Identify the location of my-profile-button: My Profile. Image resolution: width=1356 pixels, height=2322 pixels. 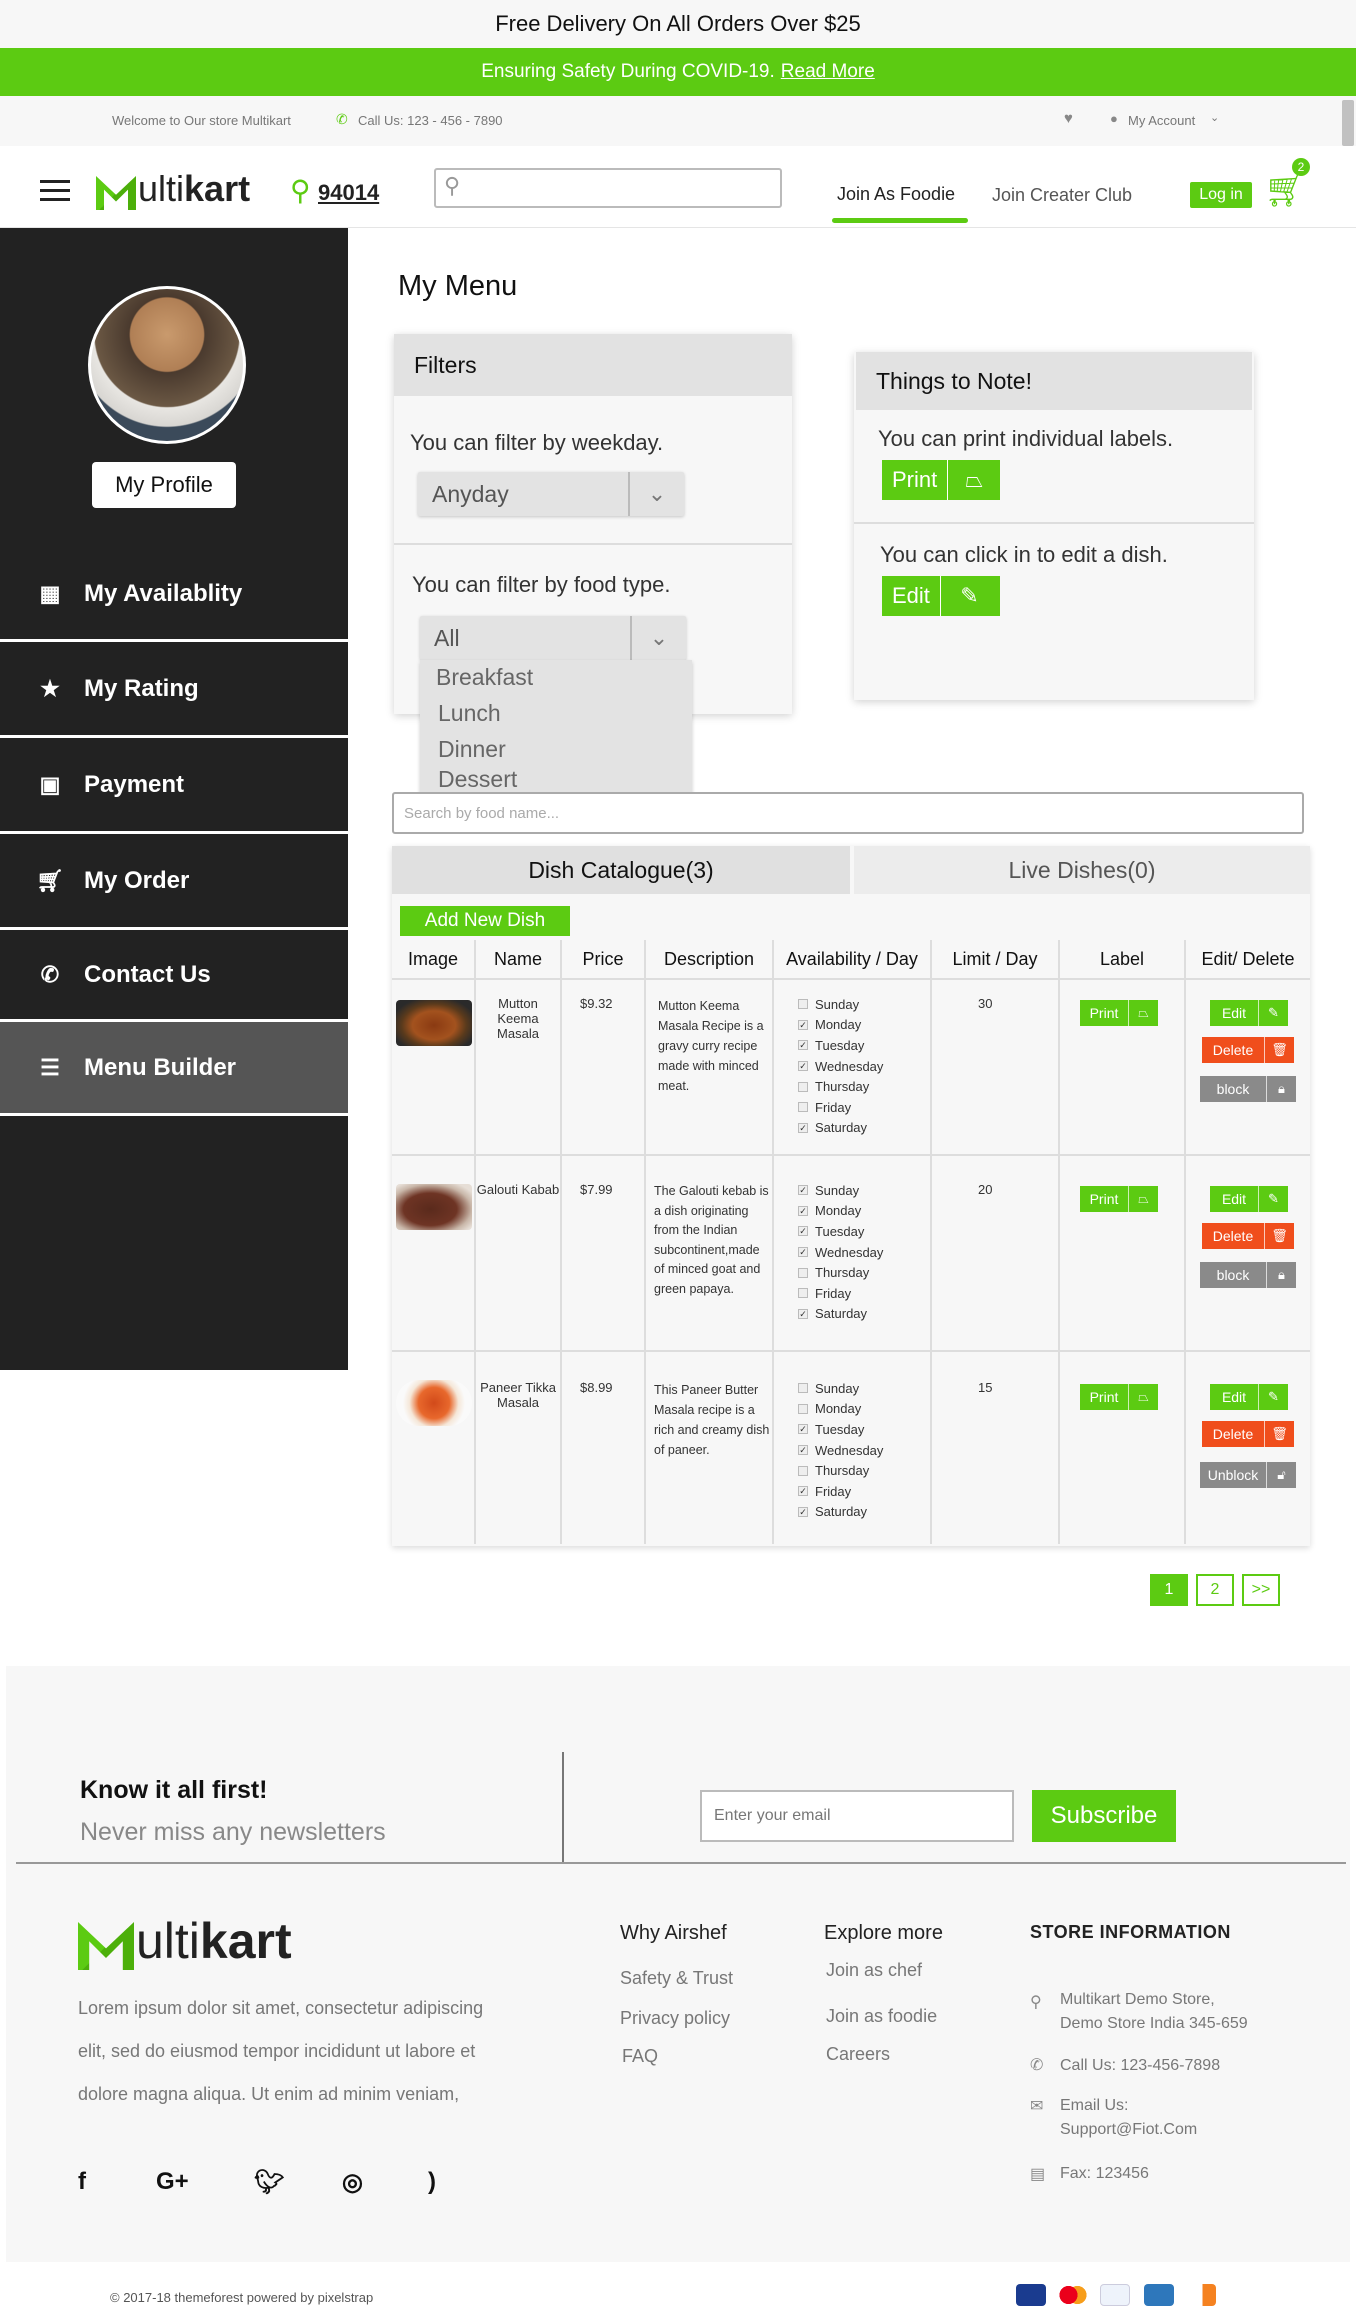
(164, 485).